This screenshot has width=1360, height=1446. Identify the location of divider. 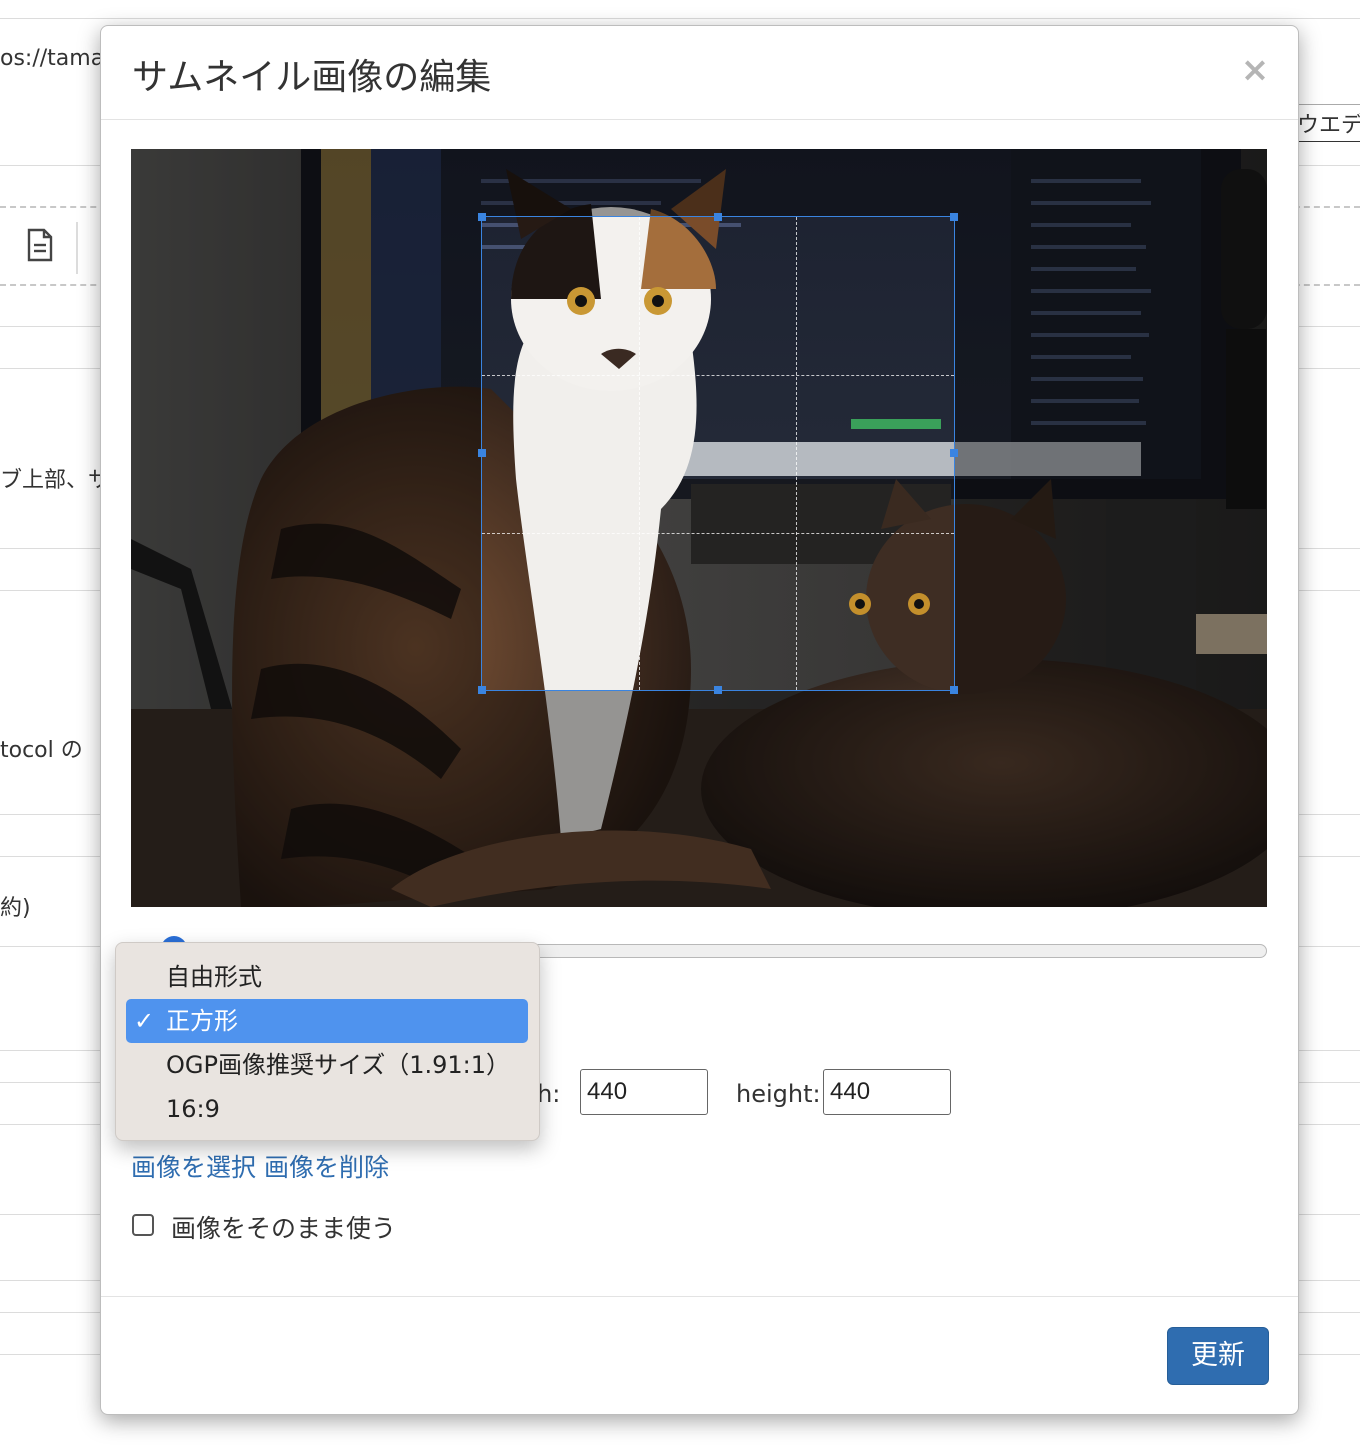
(680, 18).